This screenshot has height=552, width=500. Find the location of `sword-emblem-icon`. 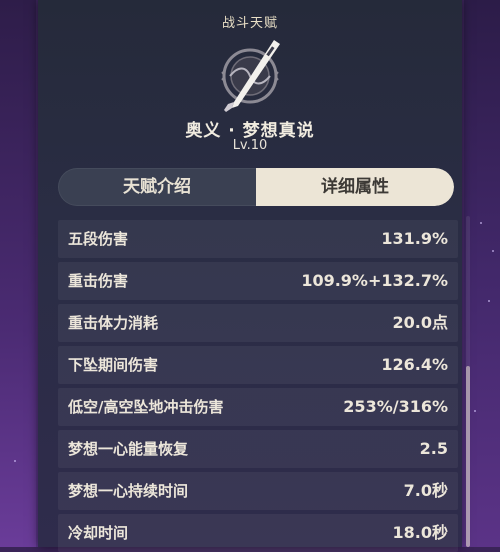

sword-emblem-icon is located at coordinates (250, 75).